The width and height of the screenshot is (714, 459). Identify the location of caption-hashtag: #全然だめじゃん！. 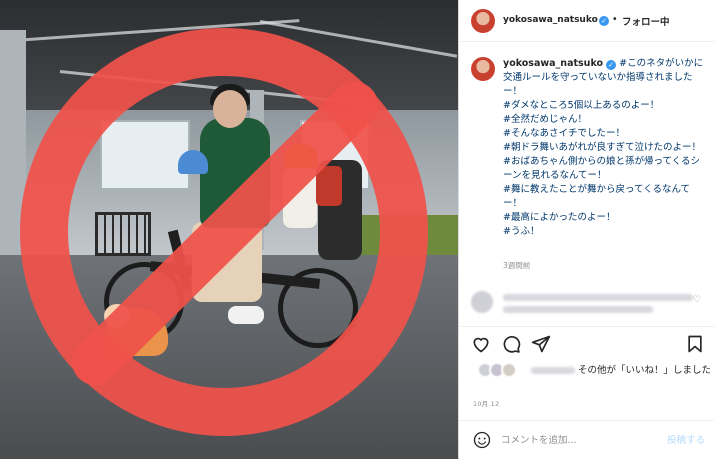
(606, 120).